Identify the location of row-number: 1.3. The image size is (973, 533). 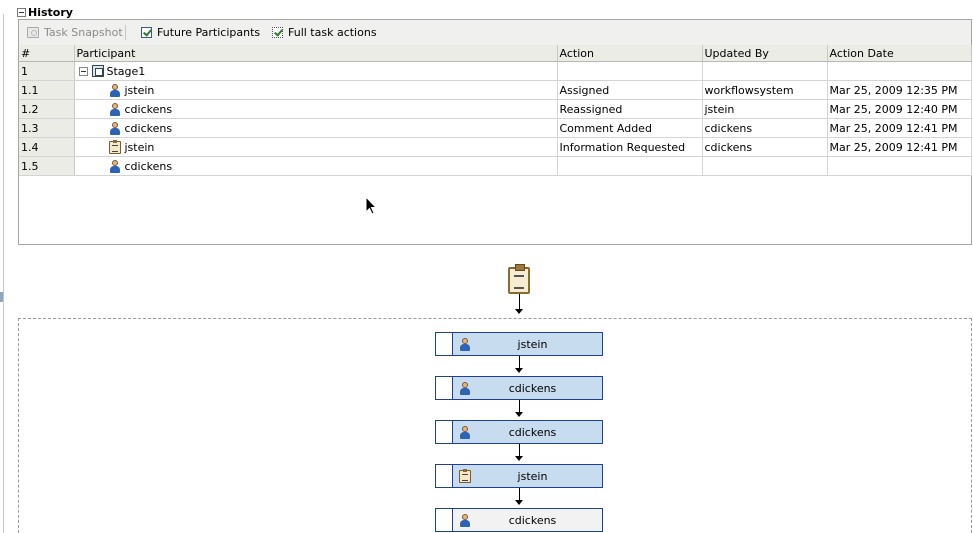
(47, 128).